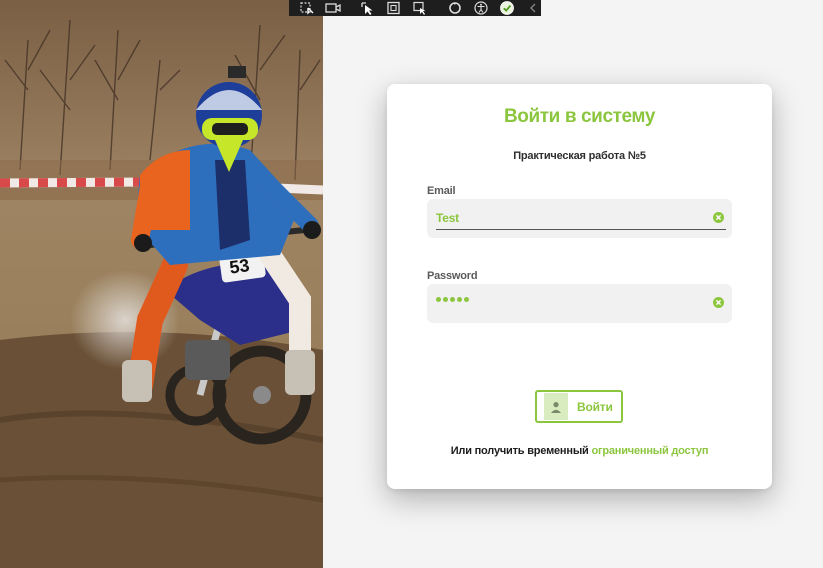 The height and width of the screenshot is (568, 823). What do you see at coordinates (368, 8) in the screenshot?
I see `inspect-cursor-icon` at bounding box center [368, 8].